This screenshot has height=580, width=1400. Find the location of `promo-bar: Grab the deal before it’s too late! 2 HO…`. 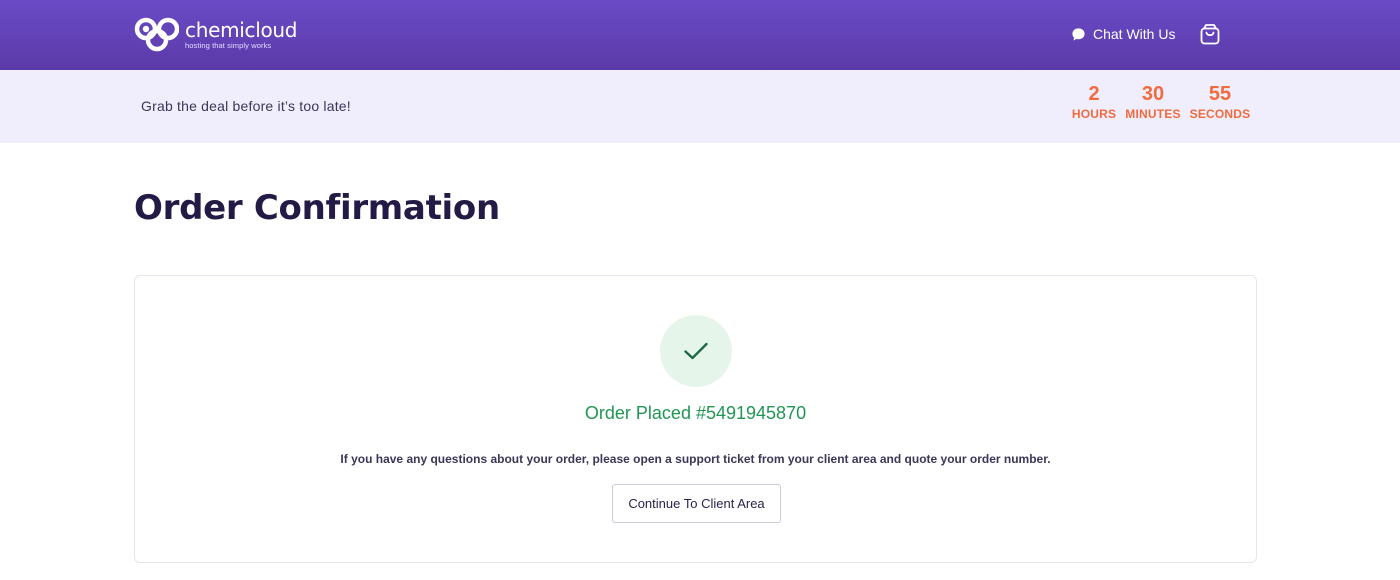

promo-bar: Grab the deal before it’s too late! 2 HO… is located at coordinates (700, 106).